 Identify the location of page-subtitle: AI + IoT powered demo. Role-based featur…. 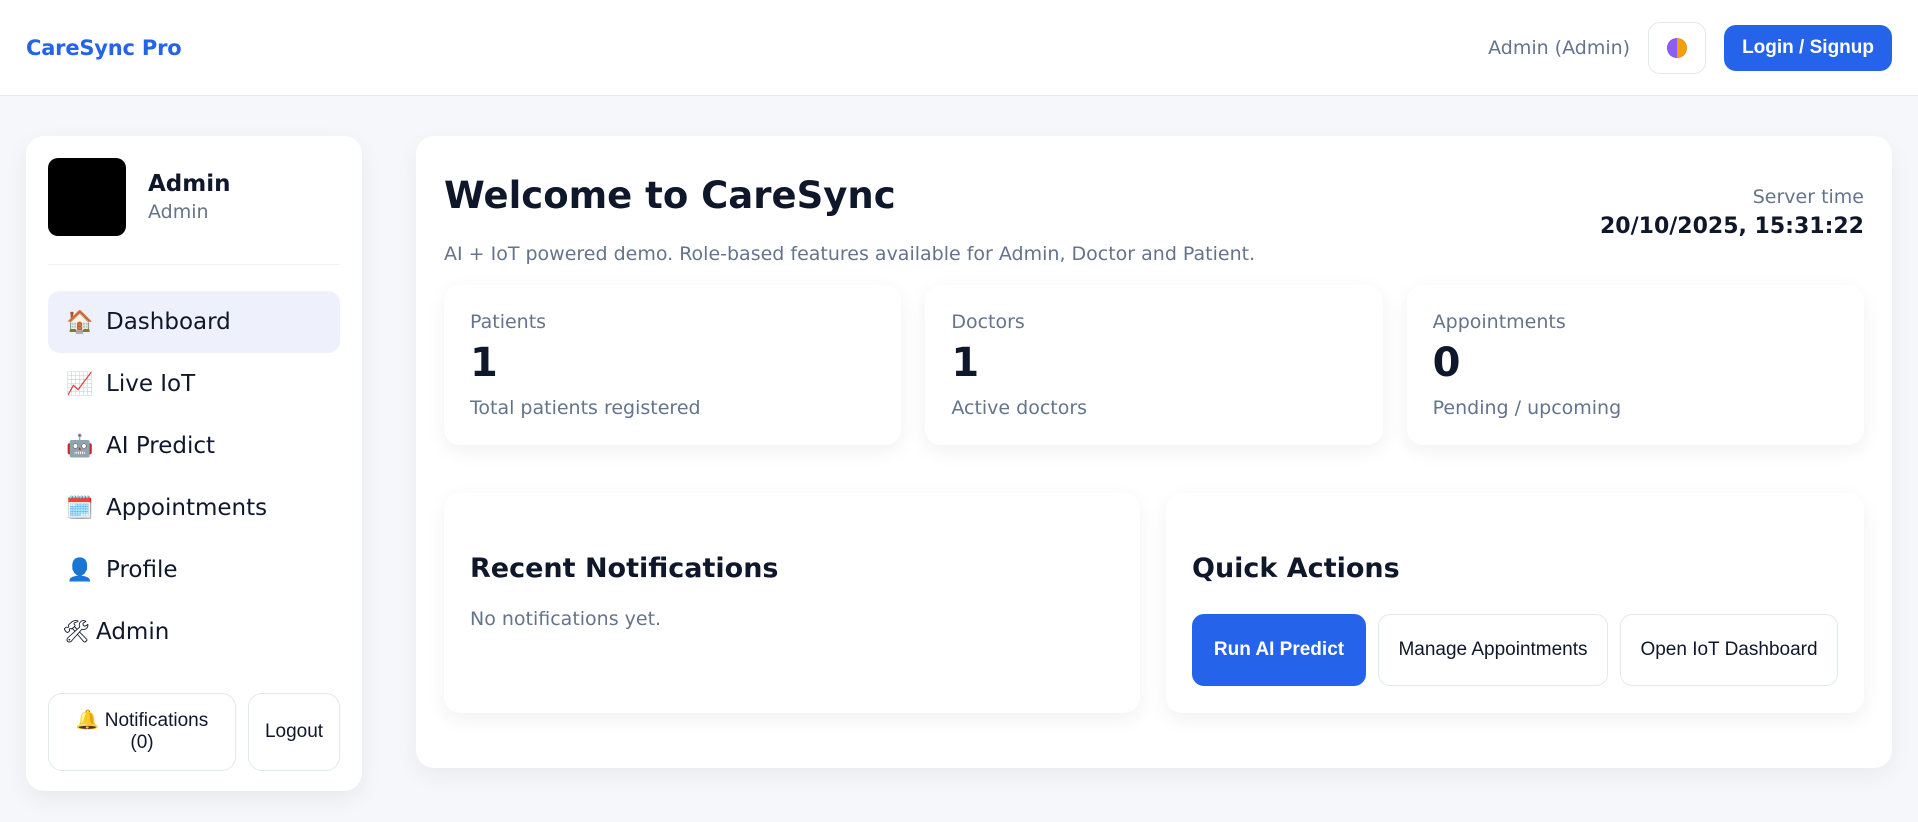
(850, 254).